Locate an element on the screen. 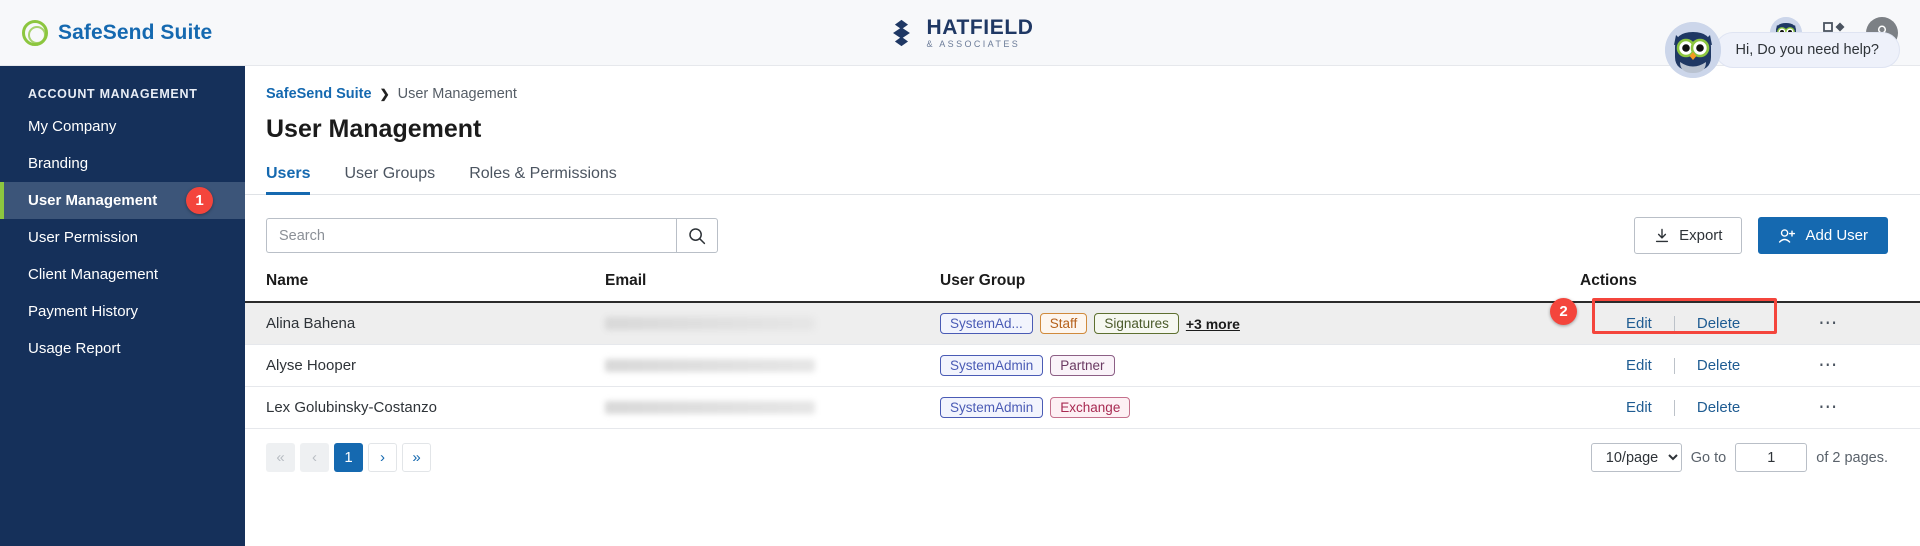 This screenshot has width=1920, height=546. add-user-button: Add User is located at coordinates (1823, 235).